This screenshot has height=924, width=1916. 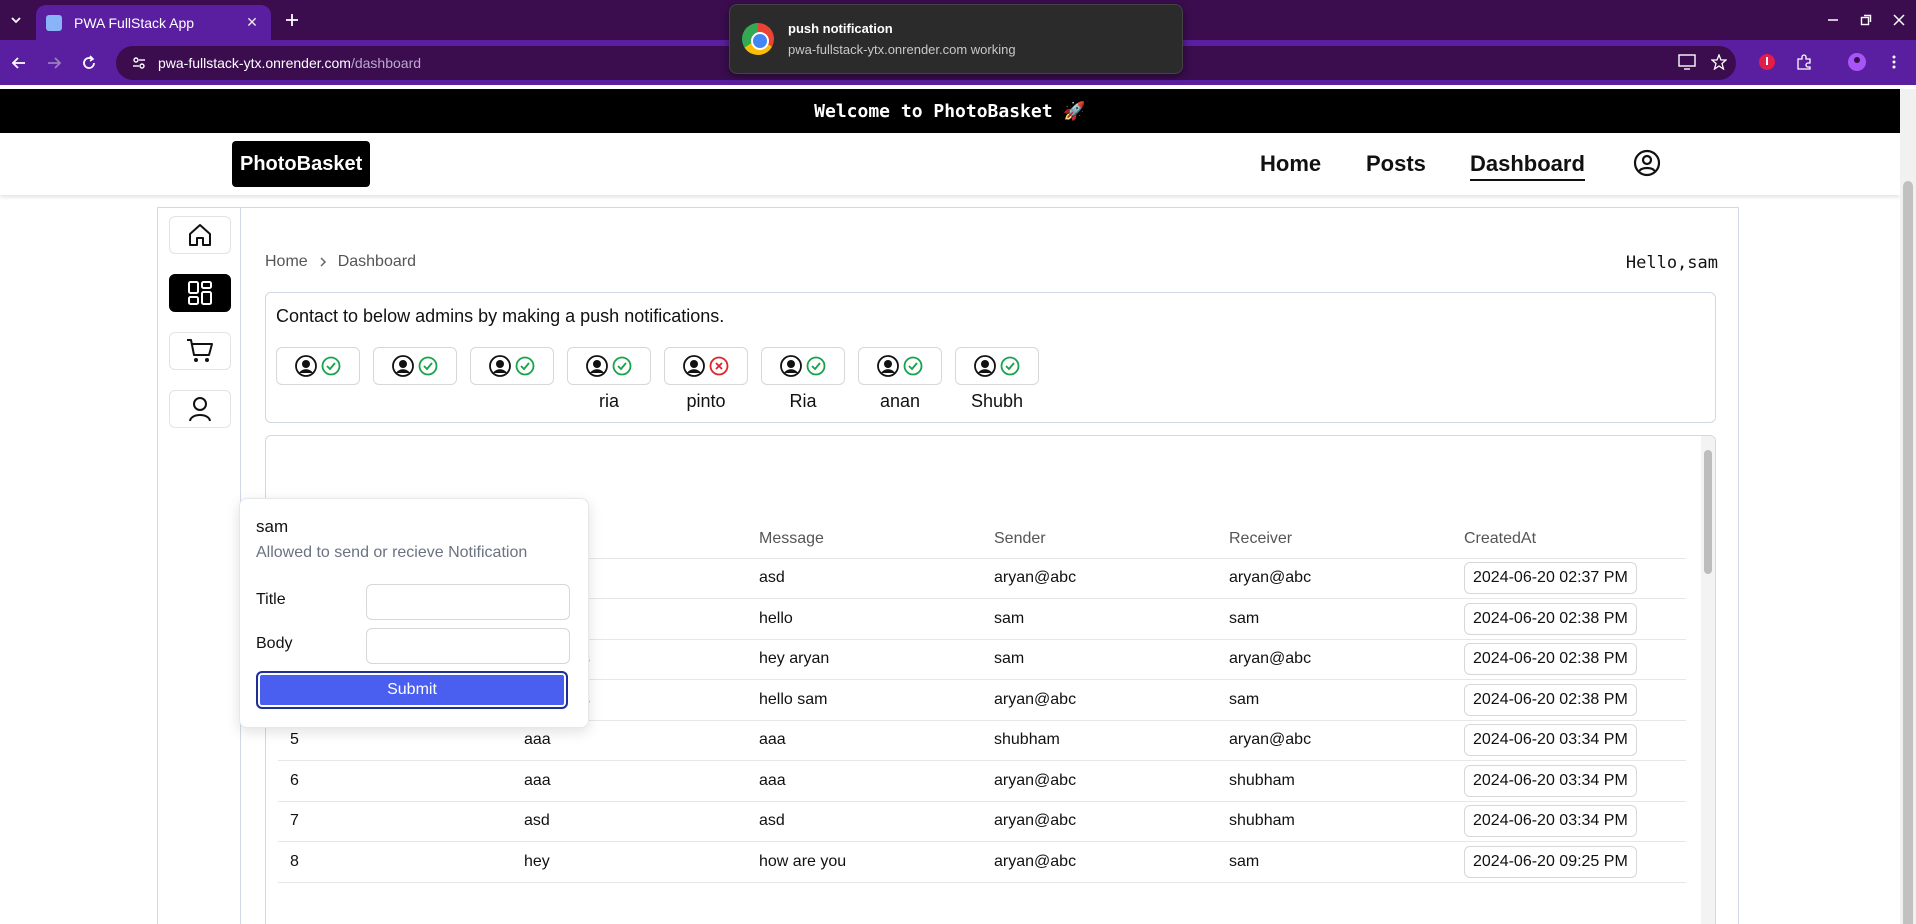 I want to click on table-scrollbar, so click(x=1708, y=680).